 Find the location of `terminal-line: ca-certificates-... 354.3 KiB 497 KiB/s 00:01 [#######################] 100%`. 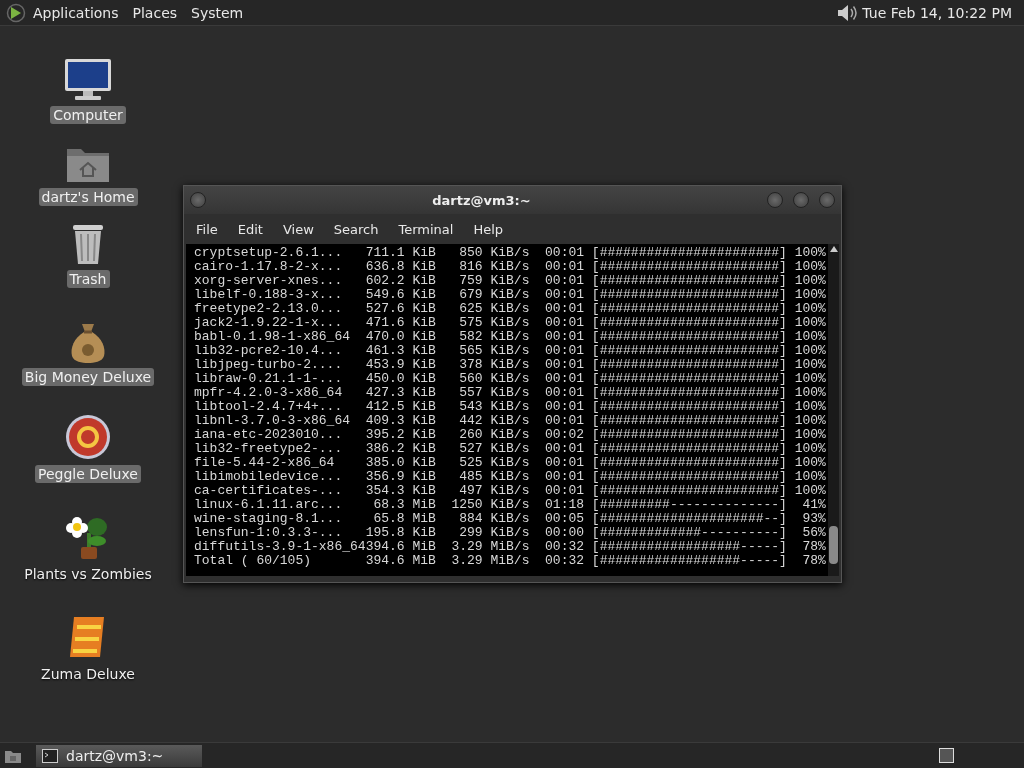

terminal-line: ca-certificates-... 354.3 KiB 497 KiB/s 00:01 [#######################] 100% is located at coordinates (510, 491).